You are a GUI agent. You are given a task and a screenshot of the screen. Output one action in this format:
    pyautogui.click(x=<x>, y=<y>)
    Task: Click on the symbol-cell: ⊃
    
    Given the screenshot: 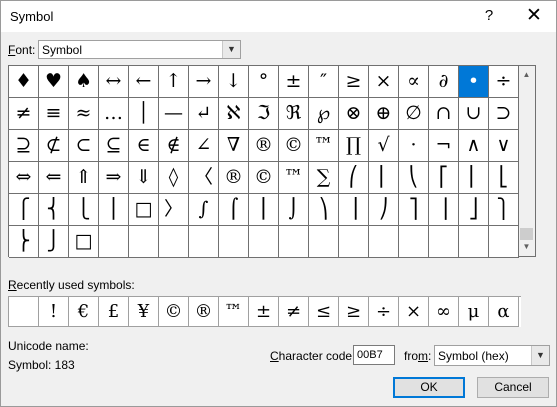 What is the action you would take?
    pyautogui.click(x=504, y=114)
    